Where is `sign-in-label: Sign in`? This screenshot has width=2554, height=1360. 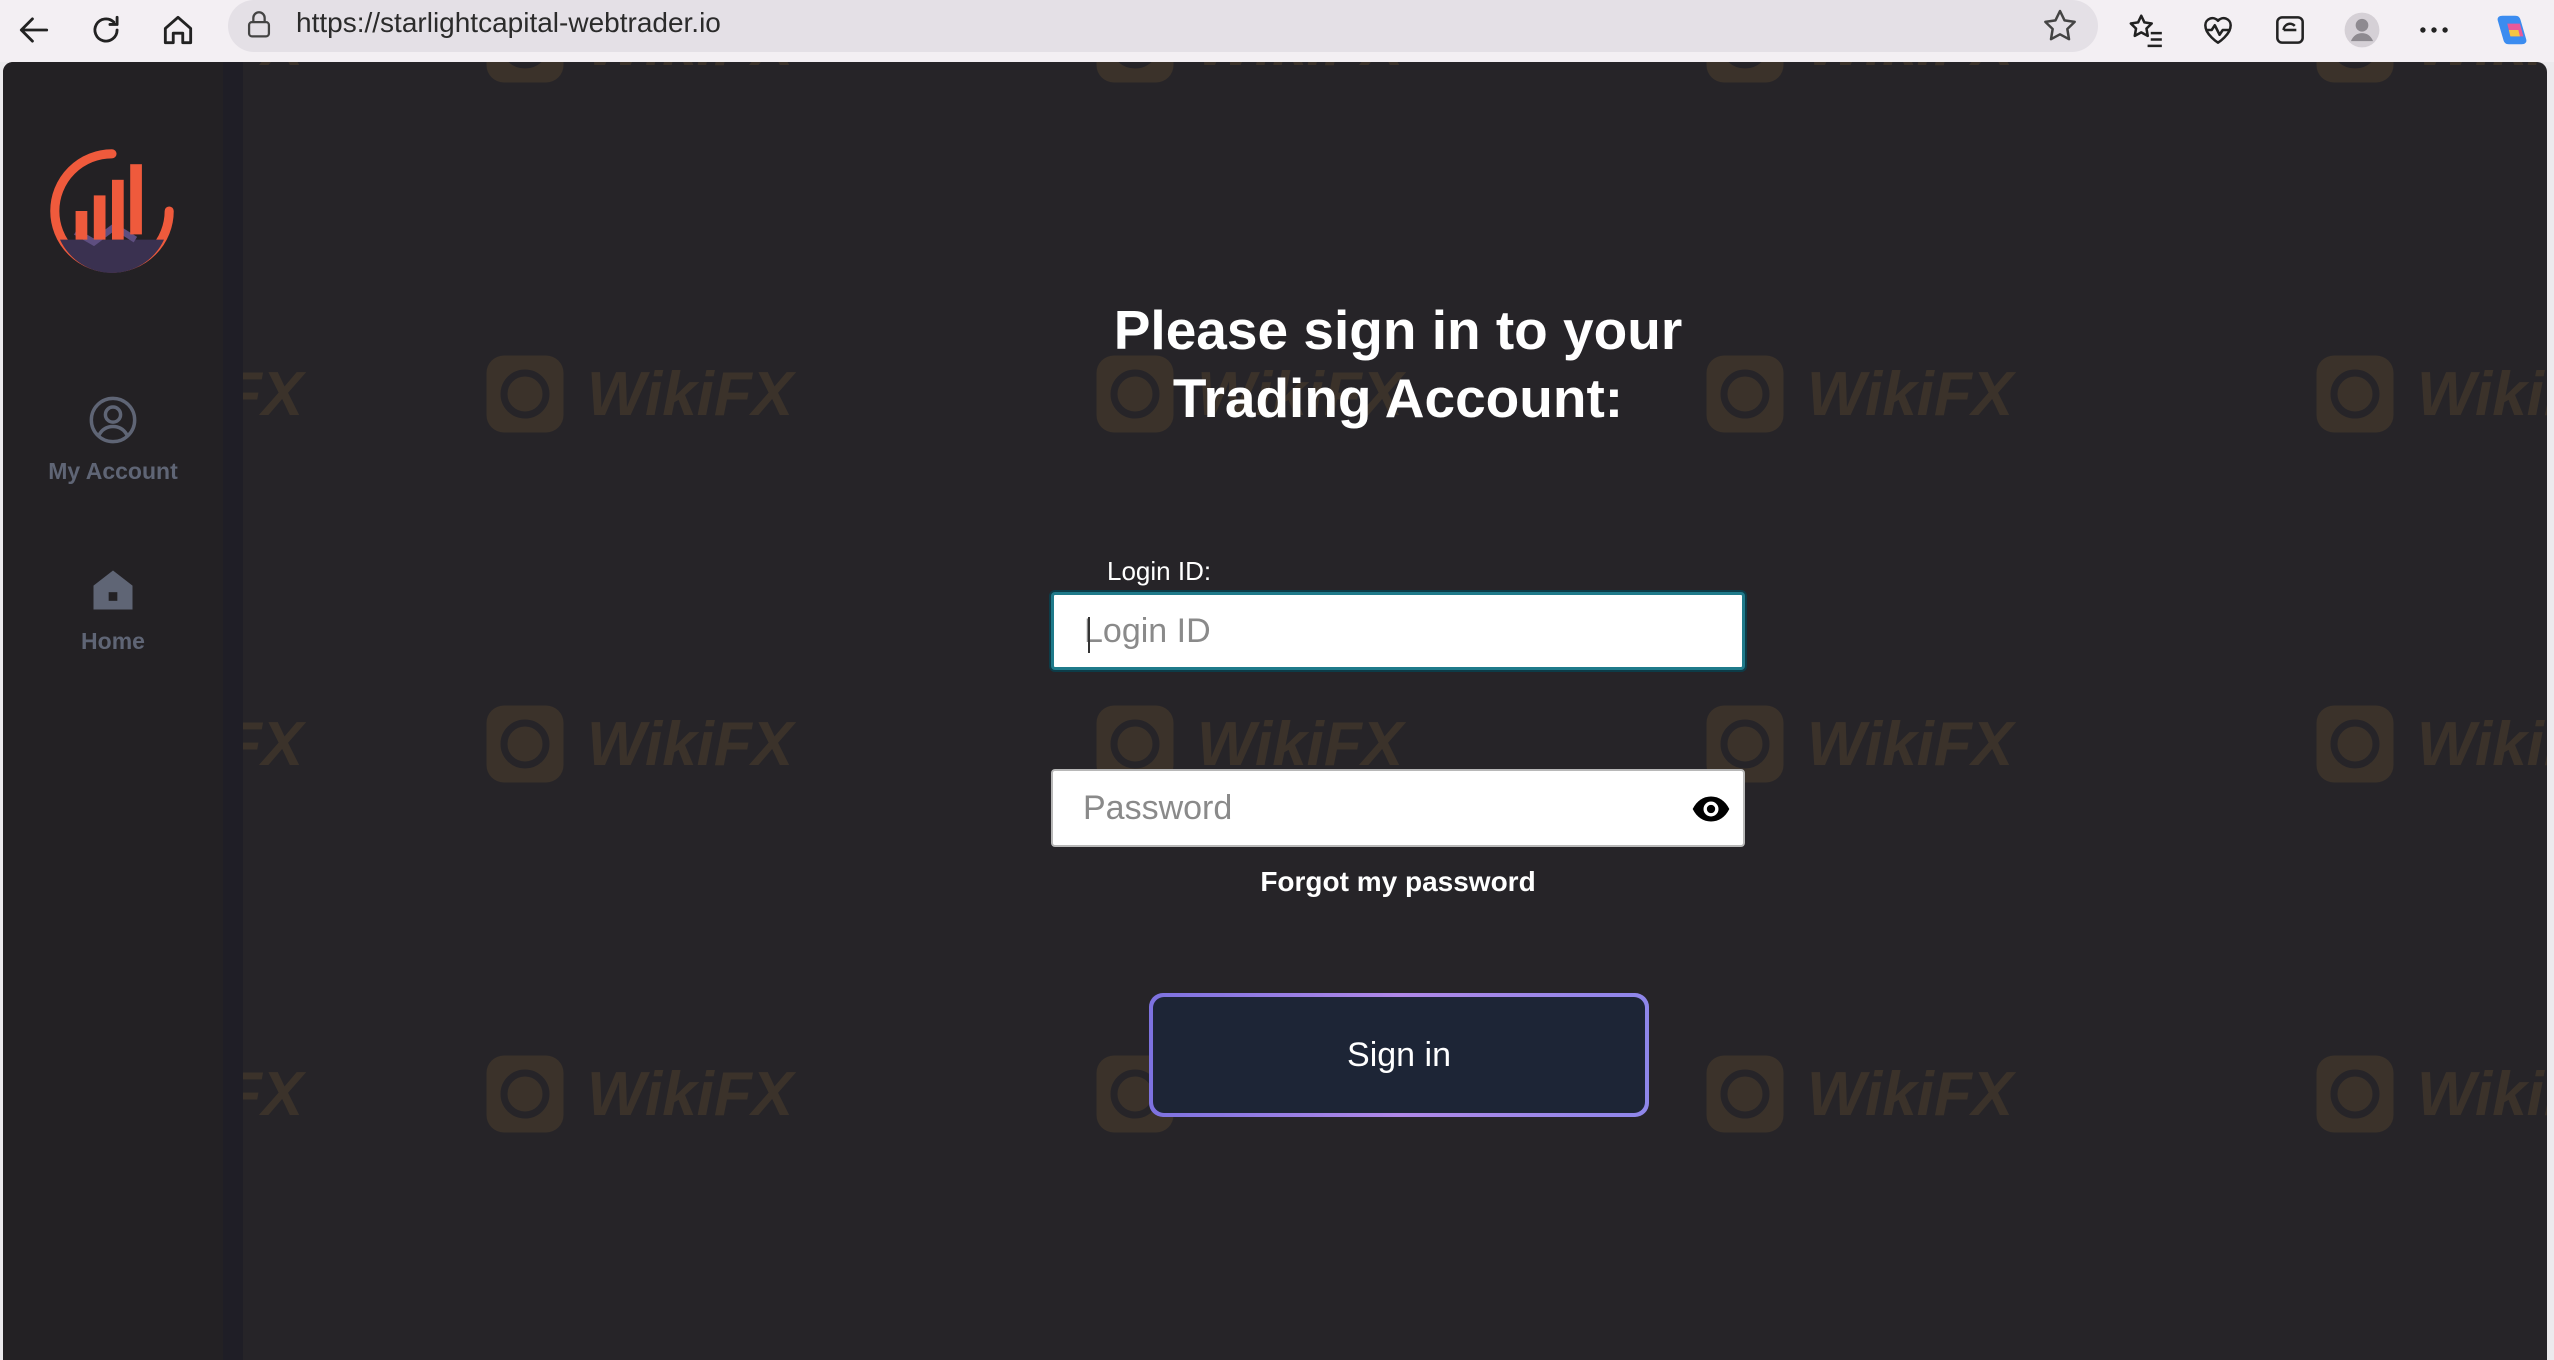
sign-in-label: Sign in is located at coordinates (1399, 1055).